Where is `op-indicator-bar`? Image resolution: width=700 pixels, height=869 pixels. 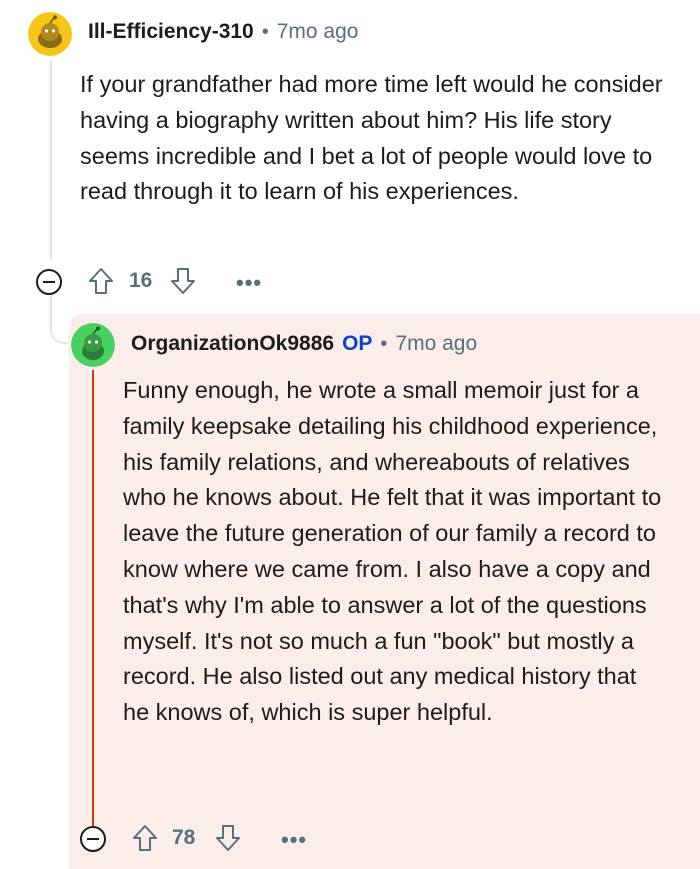 op-indicator-bar is located at coordinates (93, 605).